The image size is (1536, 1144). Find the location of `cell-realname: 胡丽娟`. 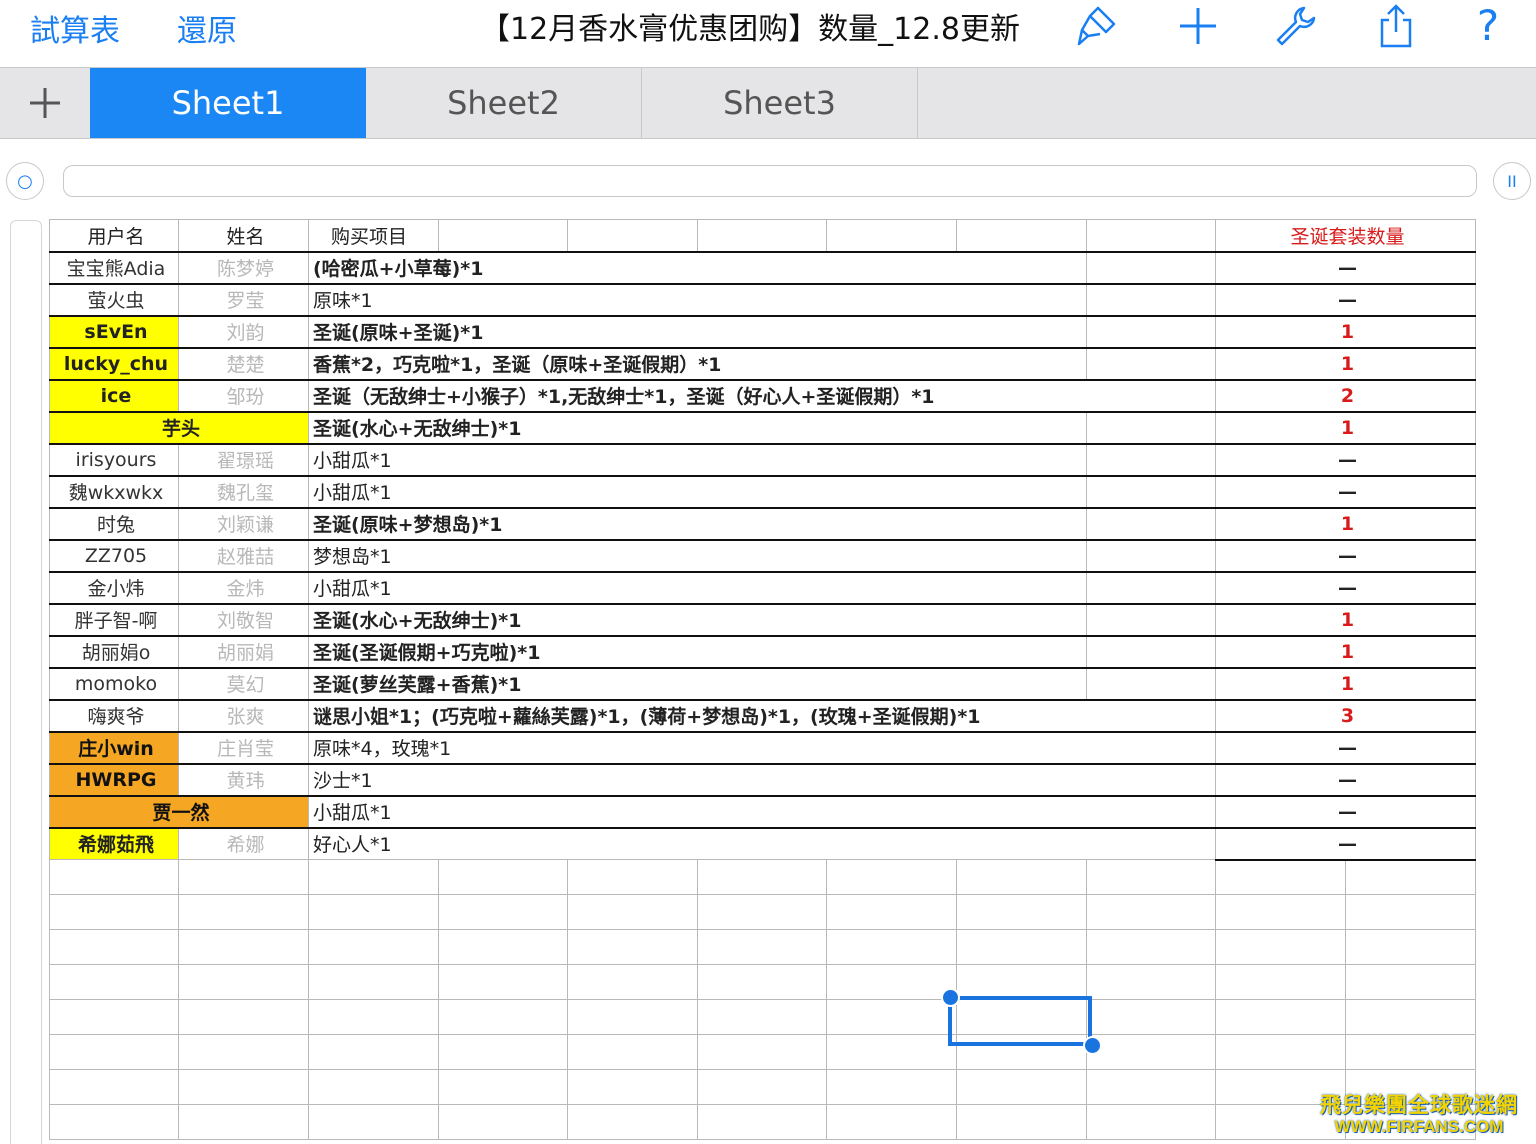

cell-realname: 胡丽娟 is located at coordinates (243, 652).